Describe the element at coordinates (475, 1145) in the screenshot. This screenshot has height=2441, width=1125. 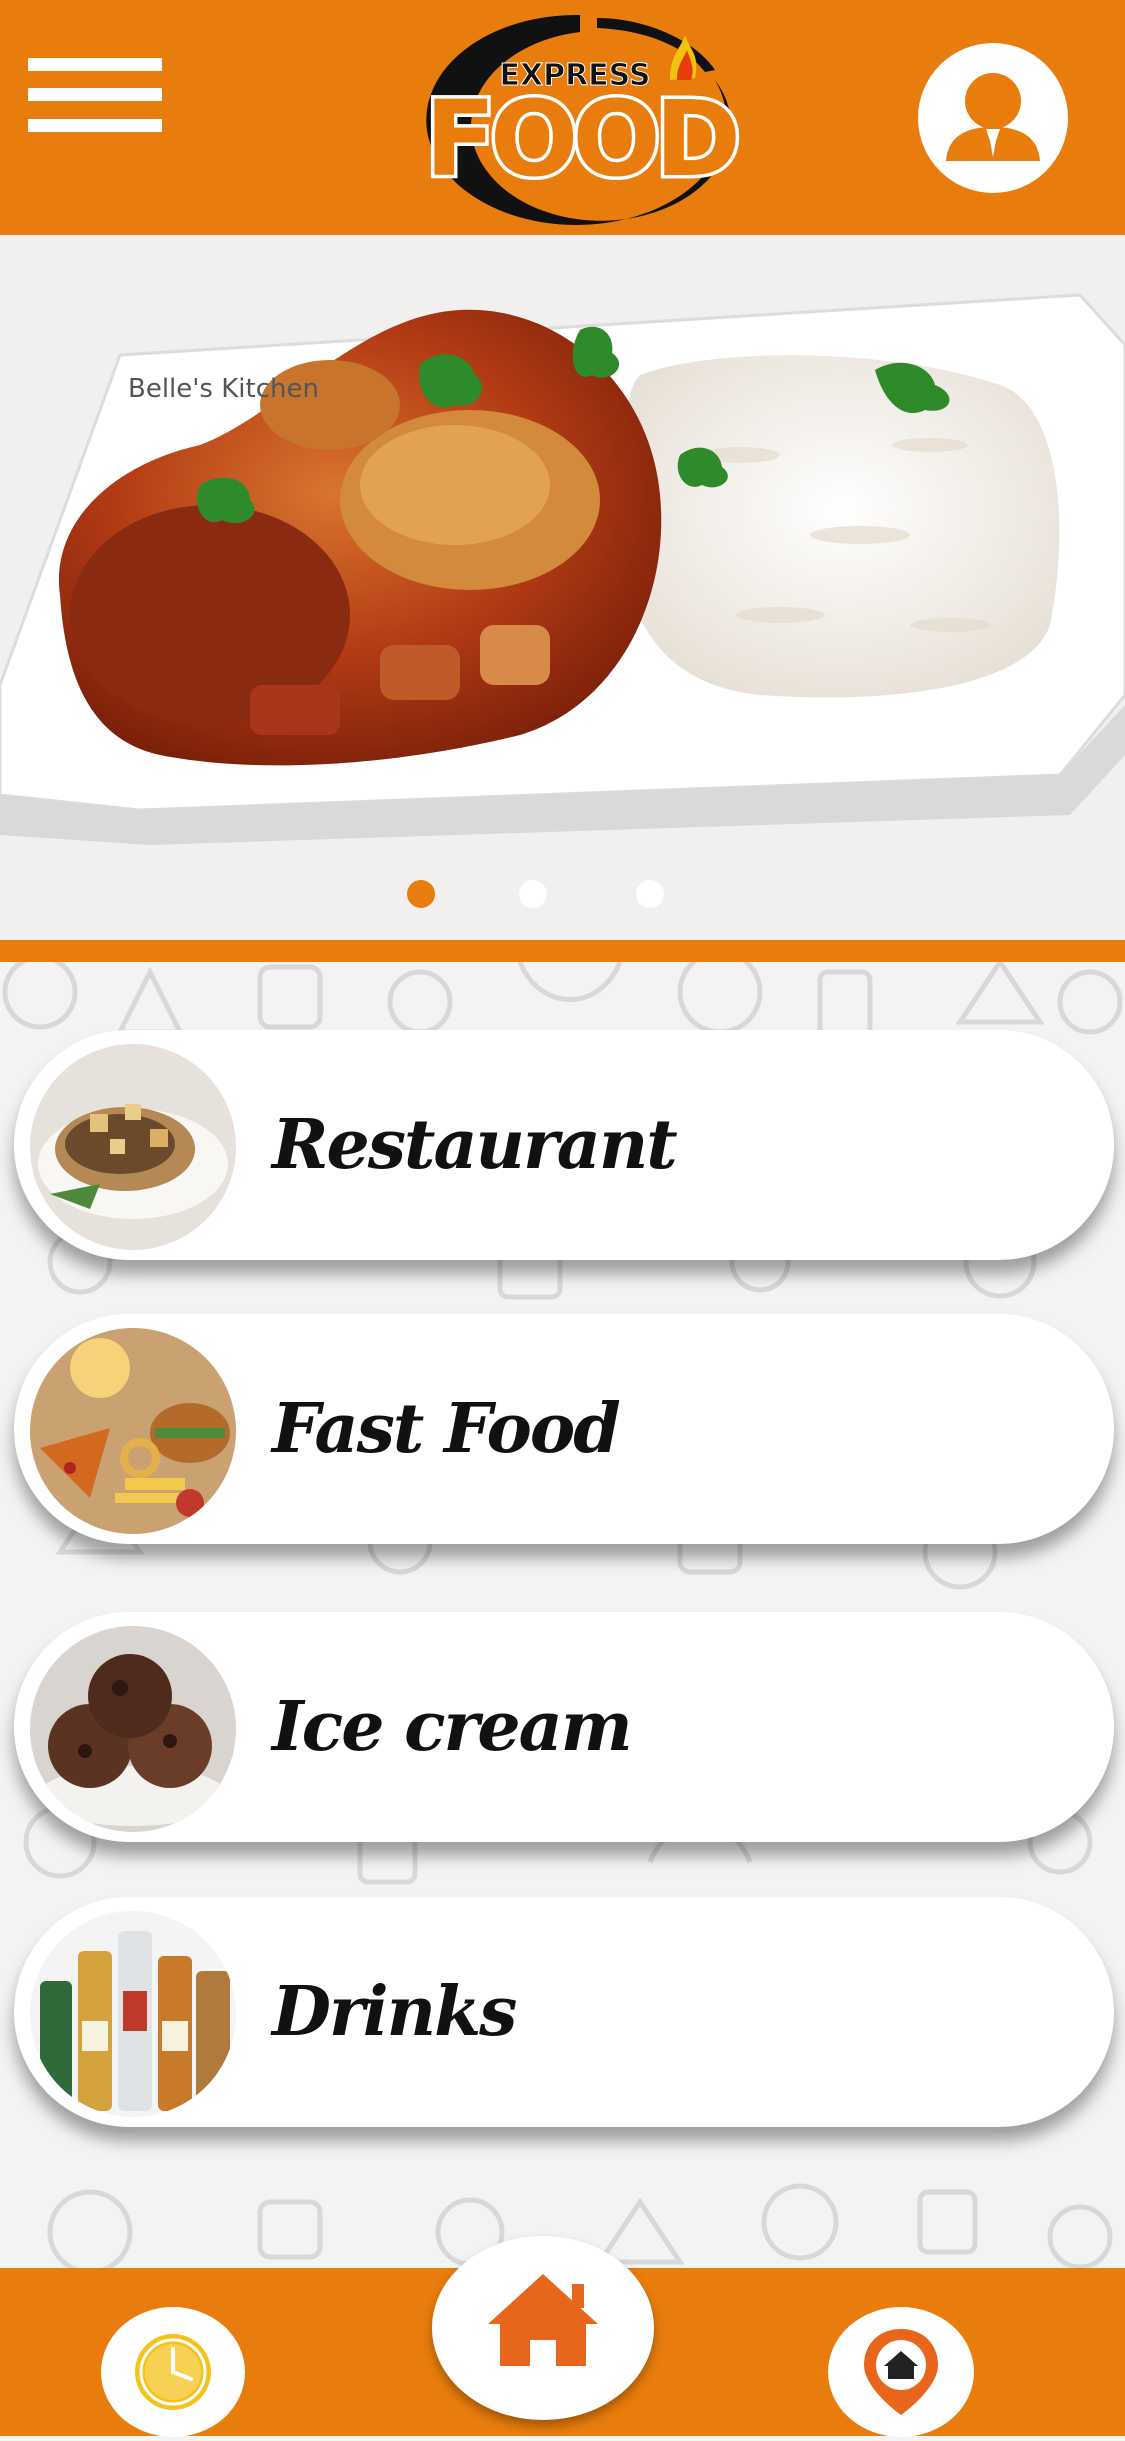
I see `category-label: Restaurant` at that location.